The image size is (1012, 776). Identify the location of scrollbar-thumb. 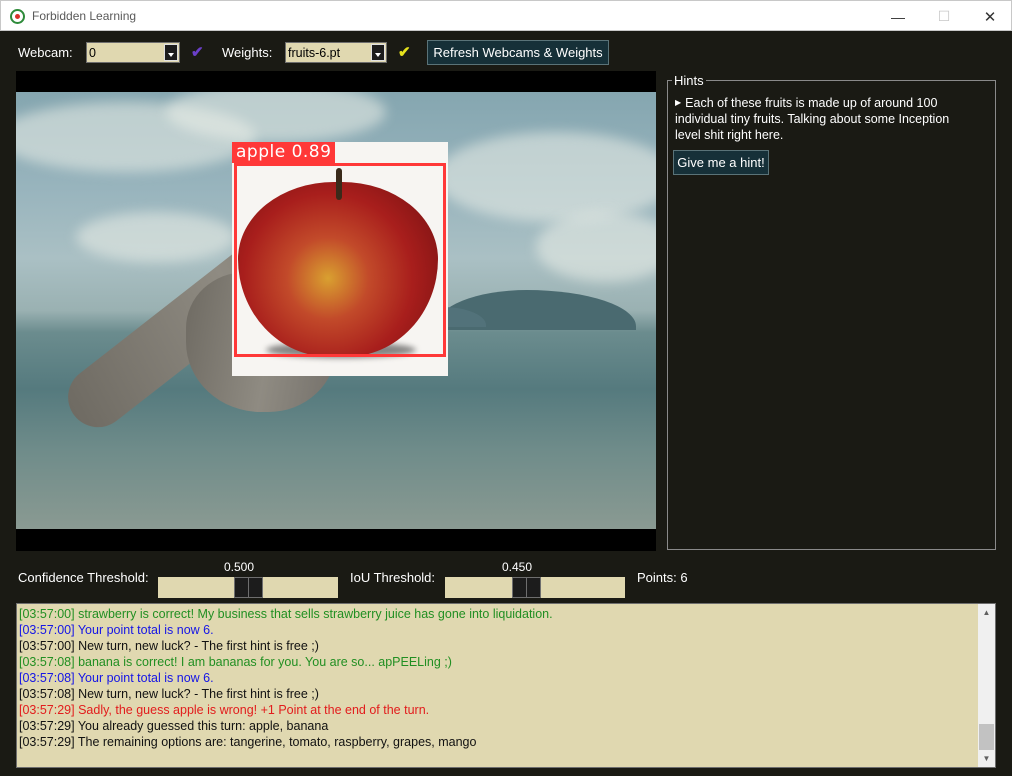
(986, 737).